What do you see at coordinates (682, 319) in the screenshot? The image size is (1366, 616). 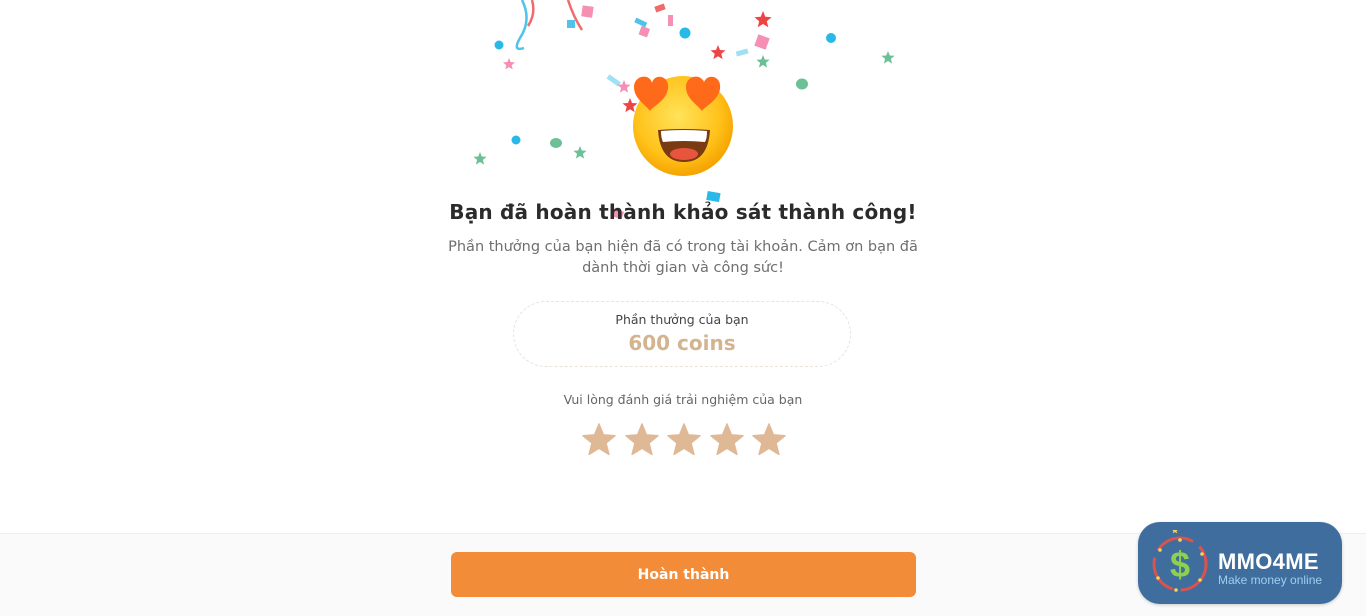 I see `reward-label: Phần thưởng của bạn` at bounding box center [682, 319].